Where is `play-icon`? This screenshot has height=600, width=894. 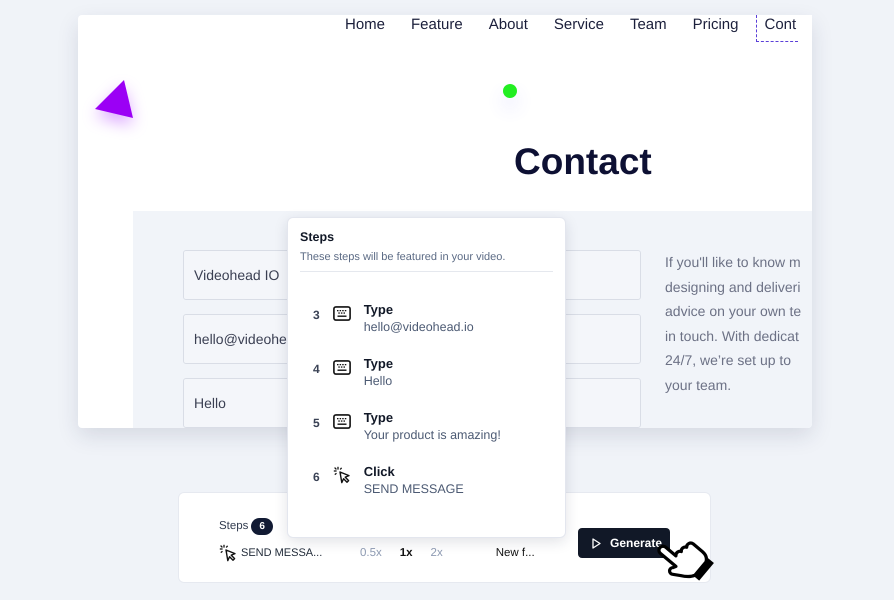
play-icon is located at coordinates (596, 543).